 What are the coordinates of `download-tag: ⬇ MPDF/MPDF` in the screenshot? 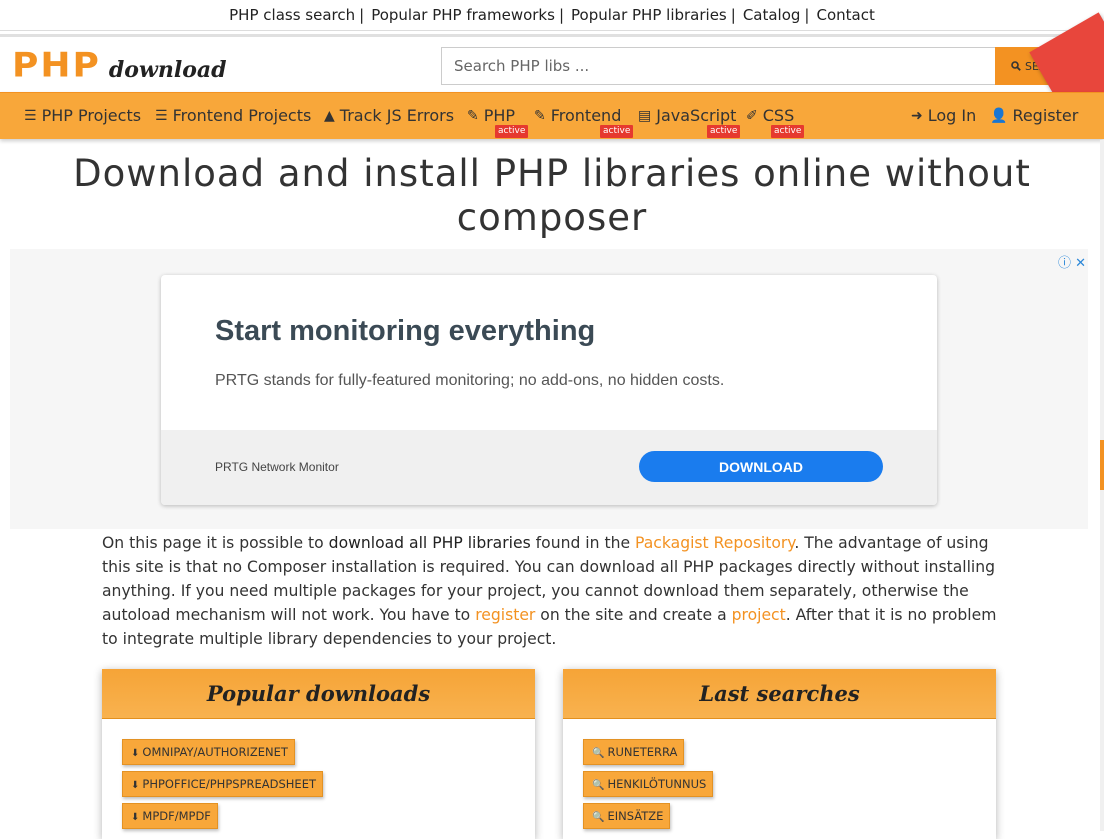 It's located at (170, 816).